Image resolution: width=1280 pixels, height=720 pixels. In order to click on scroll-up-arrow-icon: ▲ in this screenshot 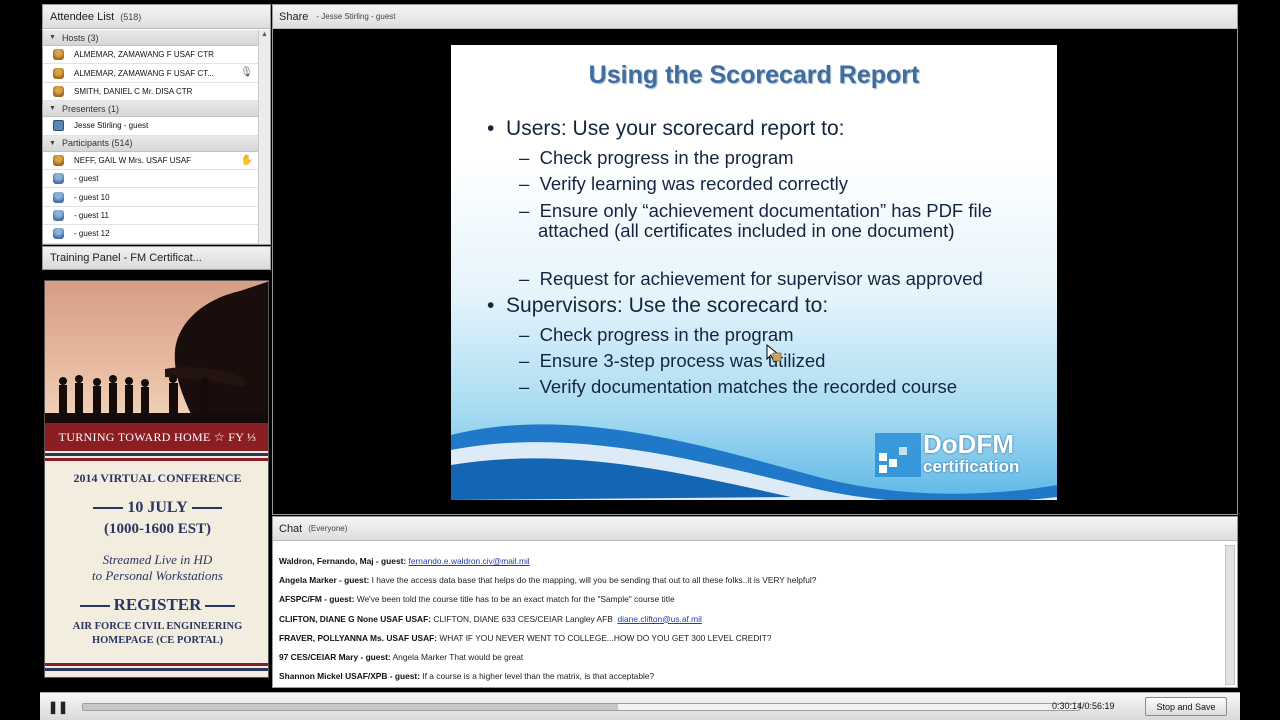, I will do `click(264, 35)`.